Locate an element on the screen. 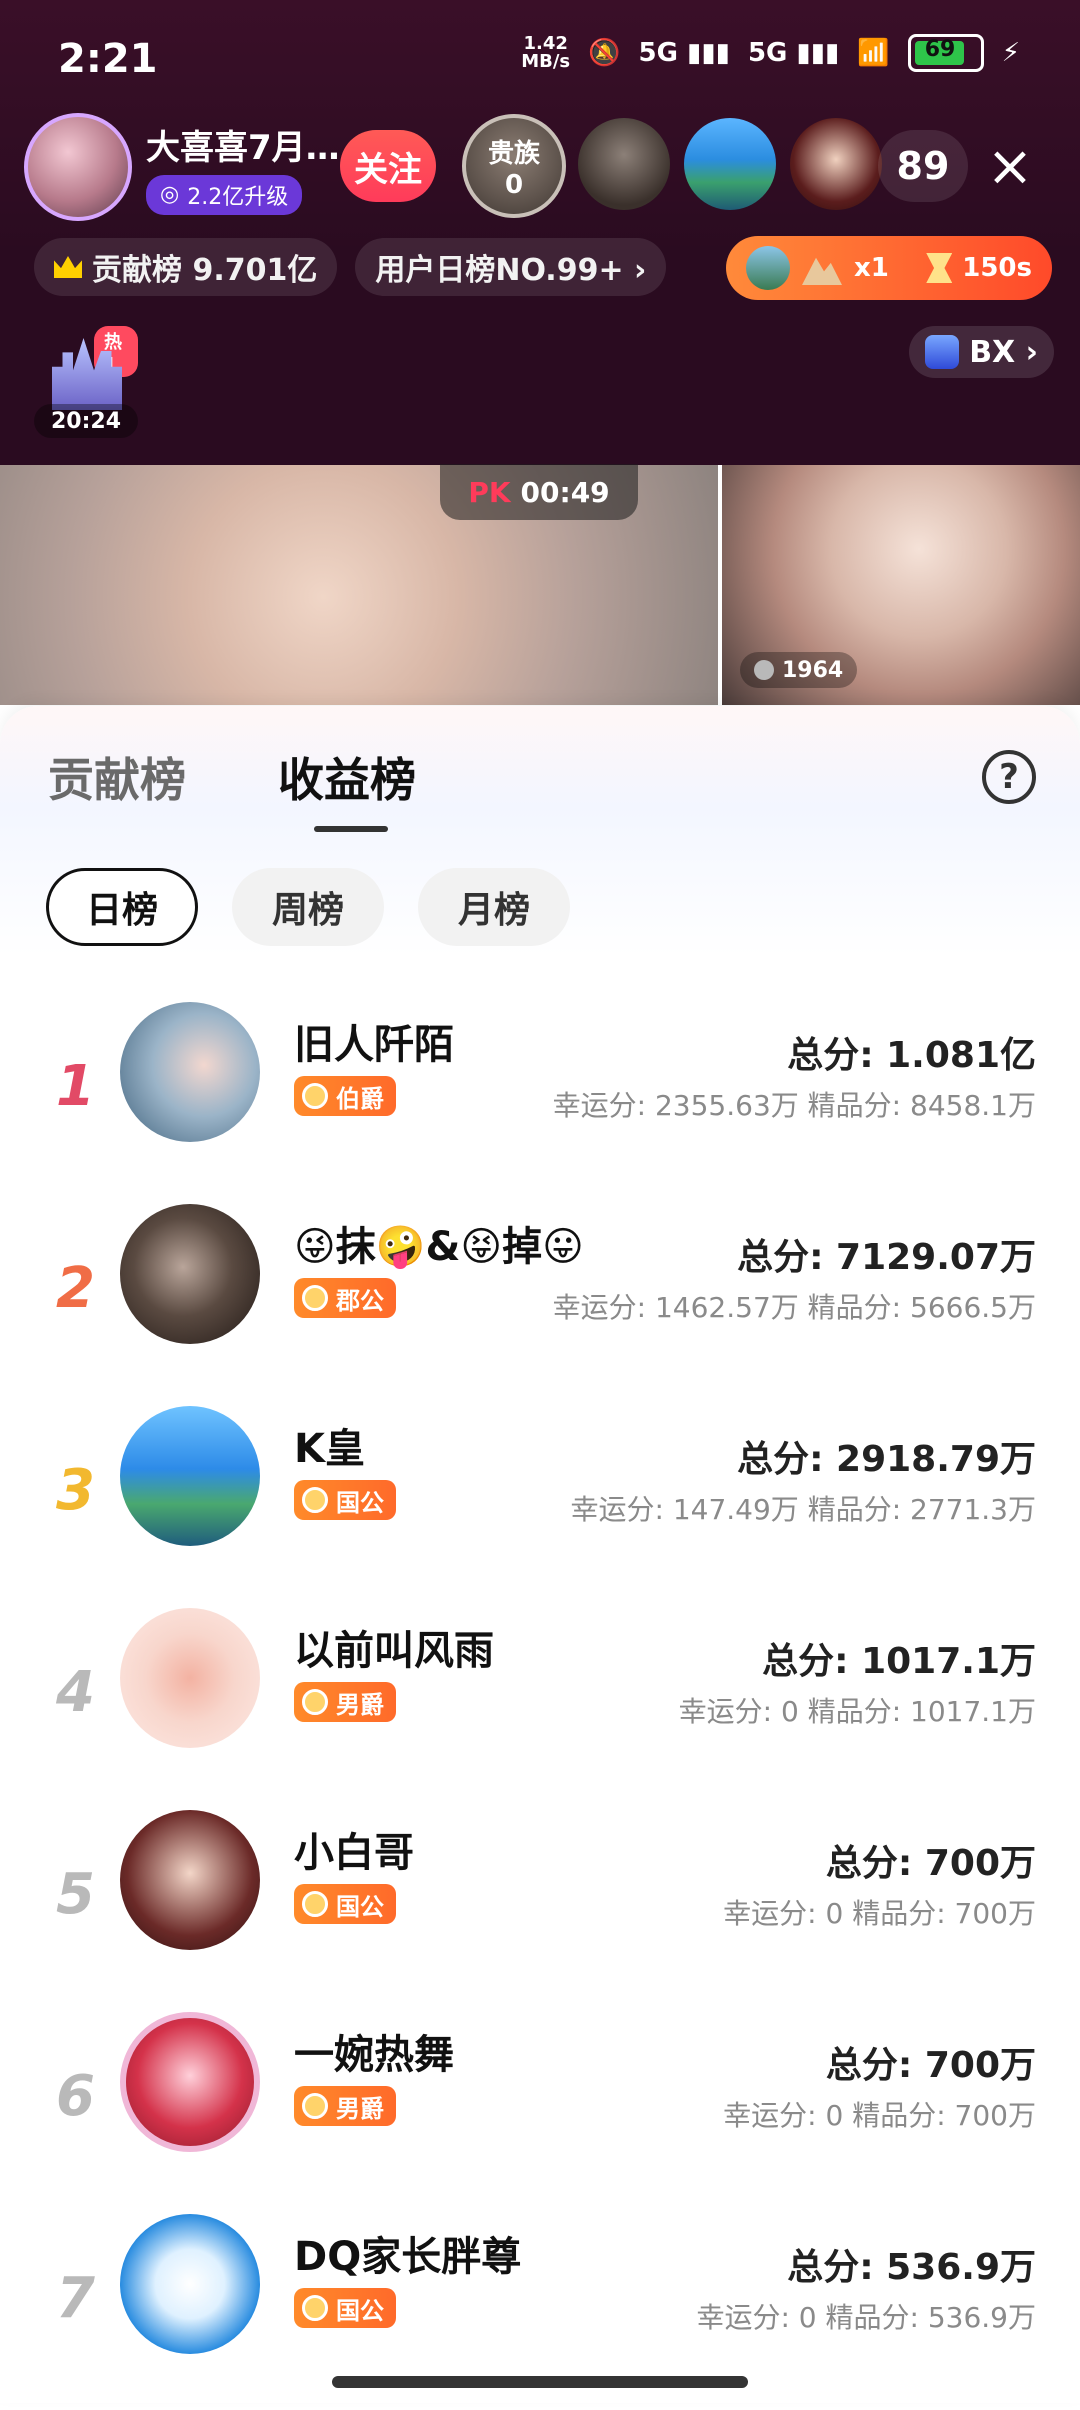  title-badge: 伯爵 is located at coordinates (345, 1096).